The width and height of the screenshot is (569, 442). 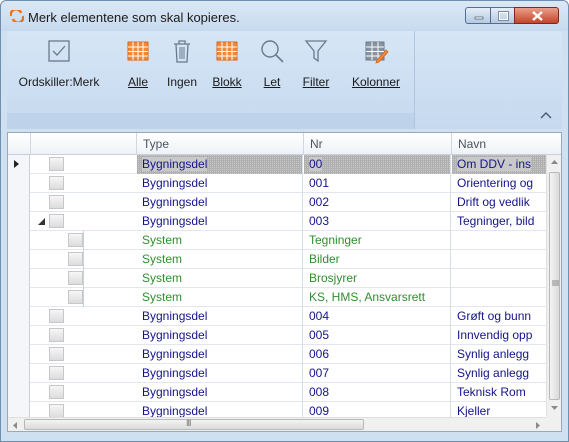 I want to click on table-row: System Bilder, so click(x=277, y=259).